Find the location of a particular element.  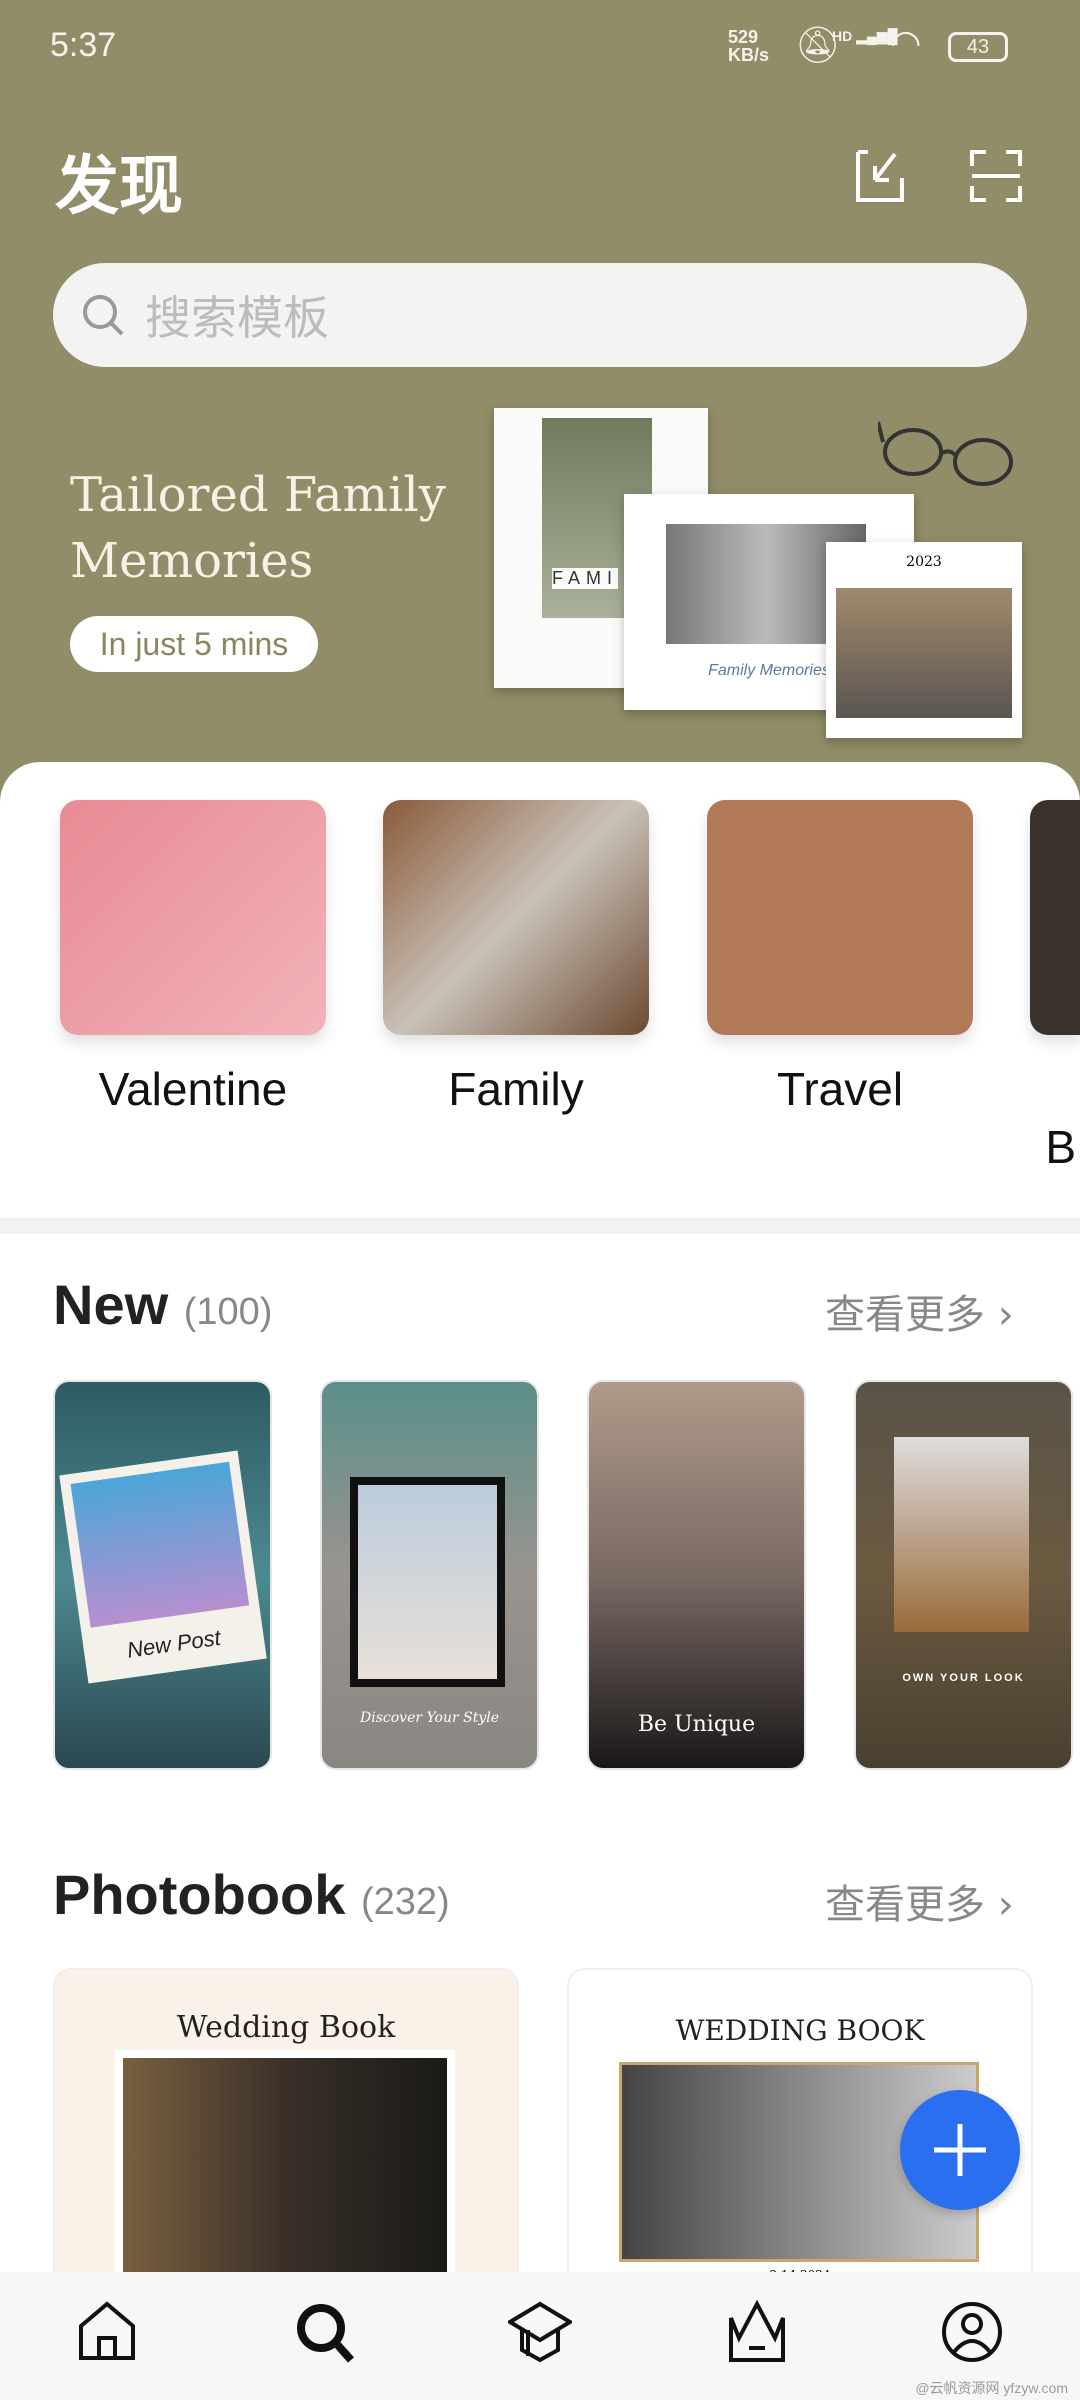

signal-icon: HD ▂▄▆█ is located at coordinates (865, 36).